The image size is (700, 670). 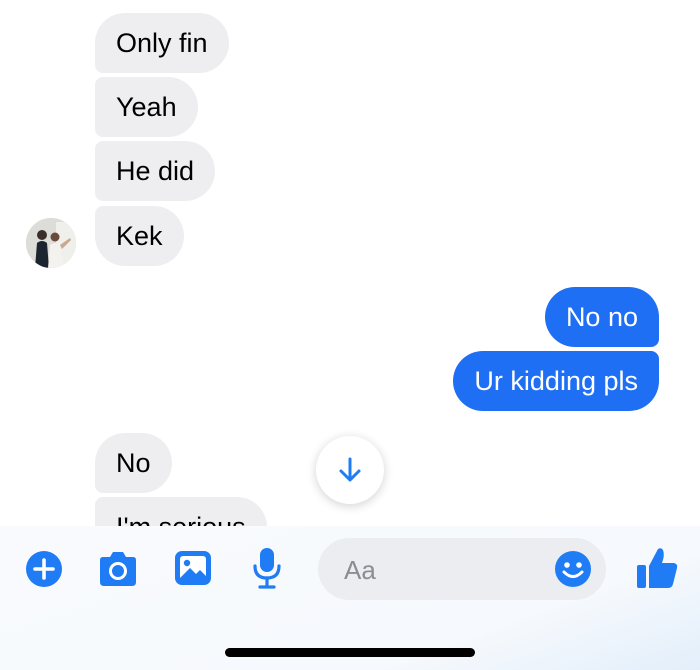 I want to click on arrow-down-icon, so click(x=350, y=469).